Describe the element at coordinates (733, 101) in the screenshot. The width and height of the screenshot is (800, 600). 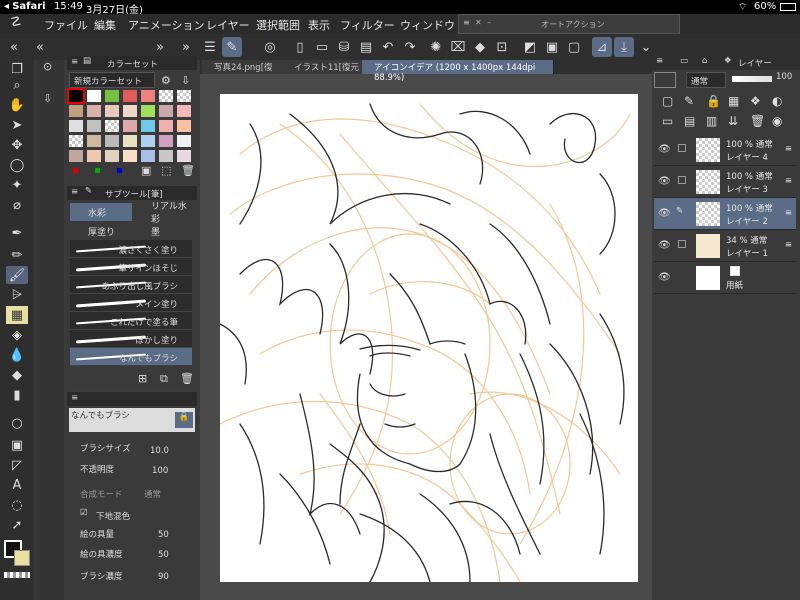
I see `mask-icon: ▦` at that location.